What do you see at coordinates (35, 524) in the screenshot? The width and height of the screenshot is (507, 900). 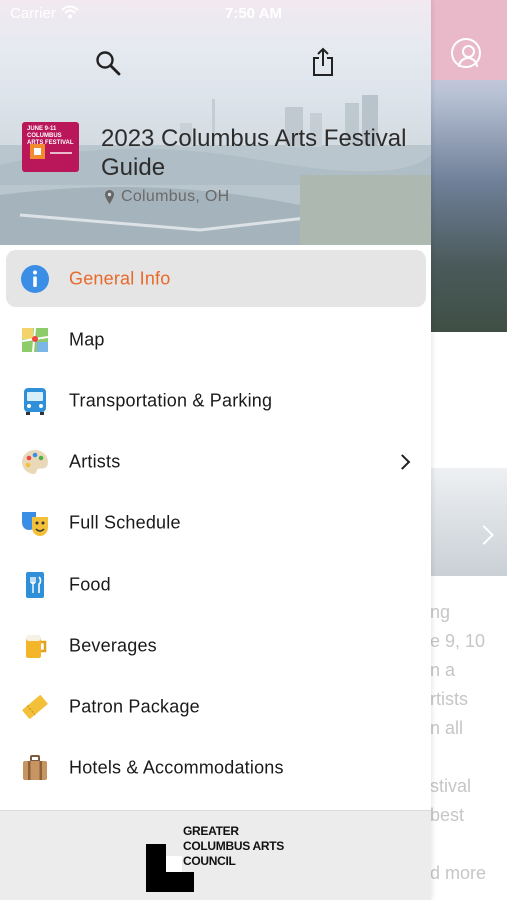 I see `theater-masks-icon` at bounding box center [35, 524].